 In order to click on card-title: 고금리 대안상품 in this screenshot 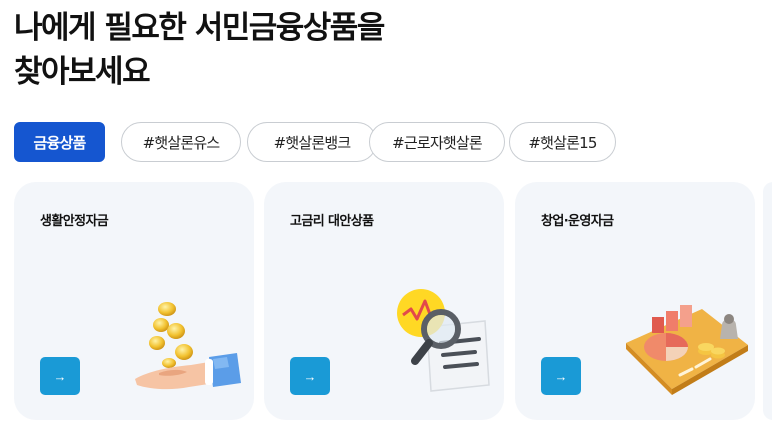, I will do `click(332, 221)`.